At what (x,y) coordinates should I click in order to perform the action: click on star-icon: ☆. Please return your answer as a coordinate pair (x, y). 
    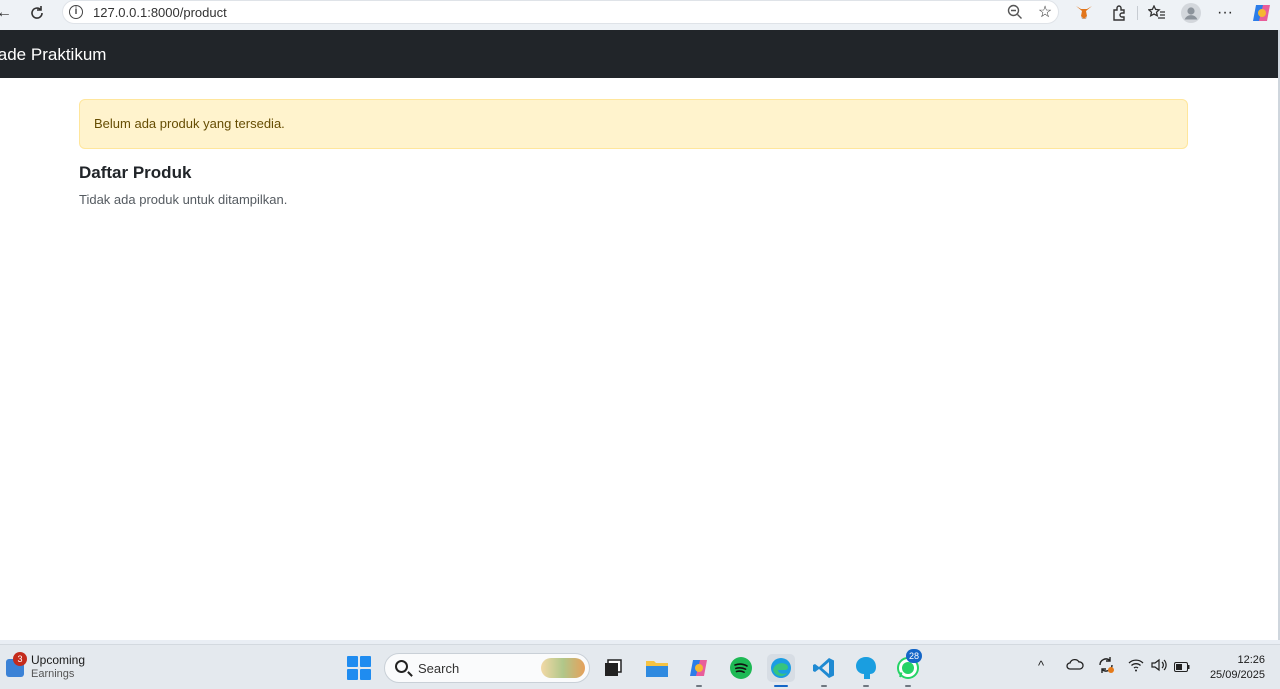
    Looking at the image, I should click on (1045, 12).